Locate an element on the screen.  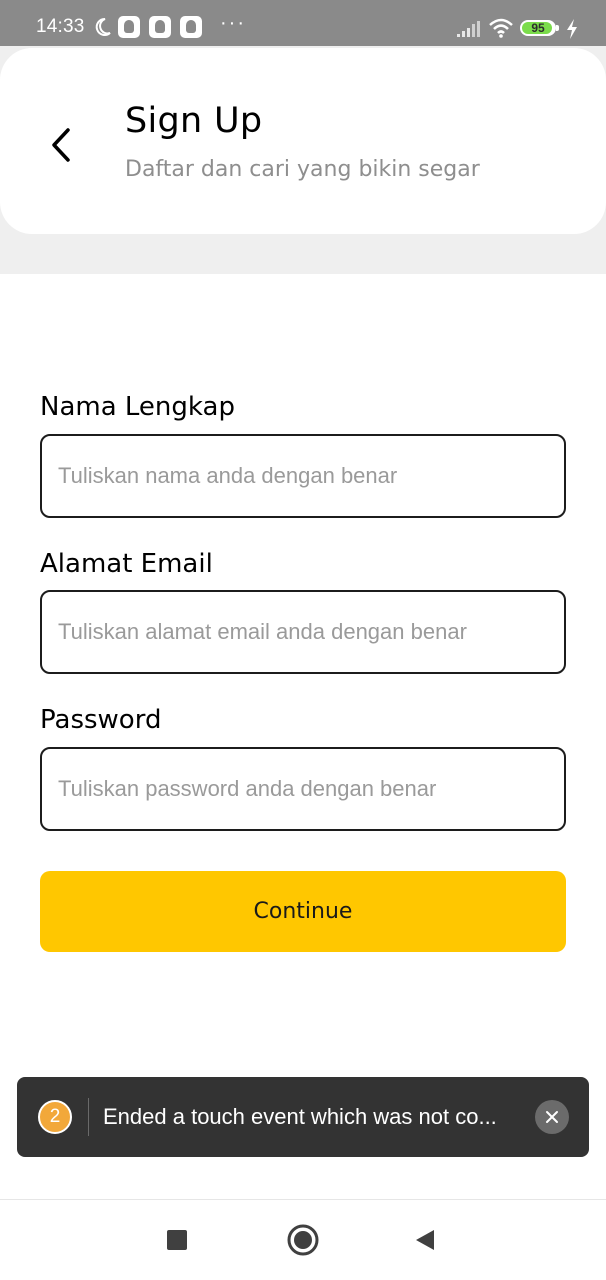
close-icon is located at coordinates (552, 1117).